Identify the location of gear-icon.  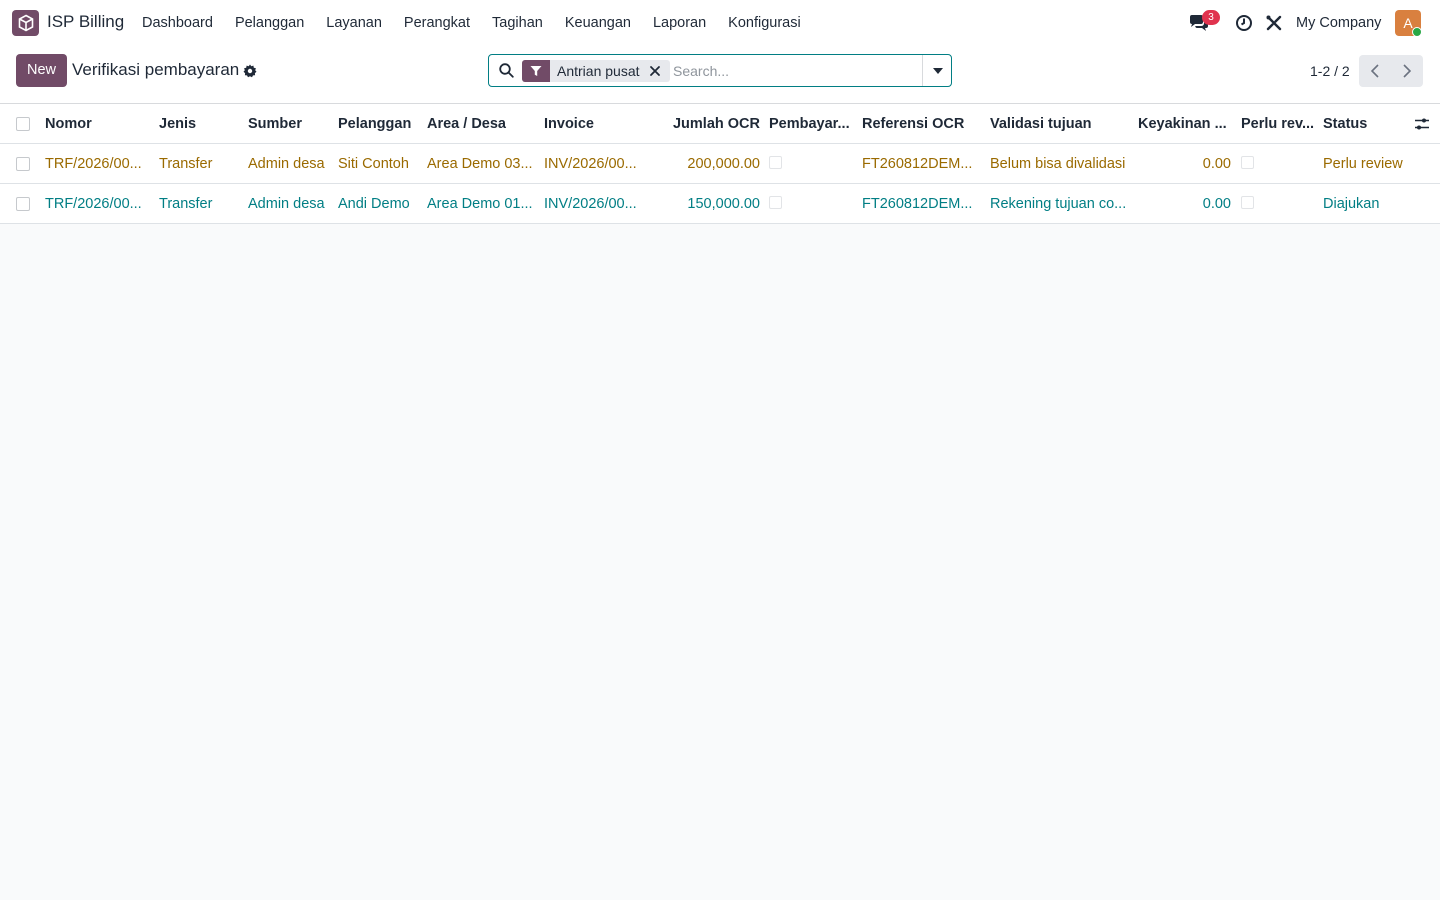
(250, 71).